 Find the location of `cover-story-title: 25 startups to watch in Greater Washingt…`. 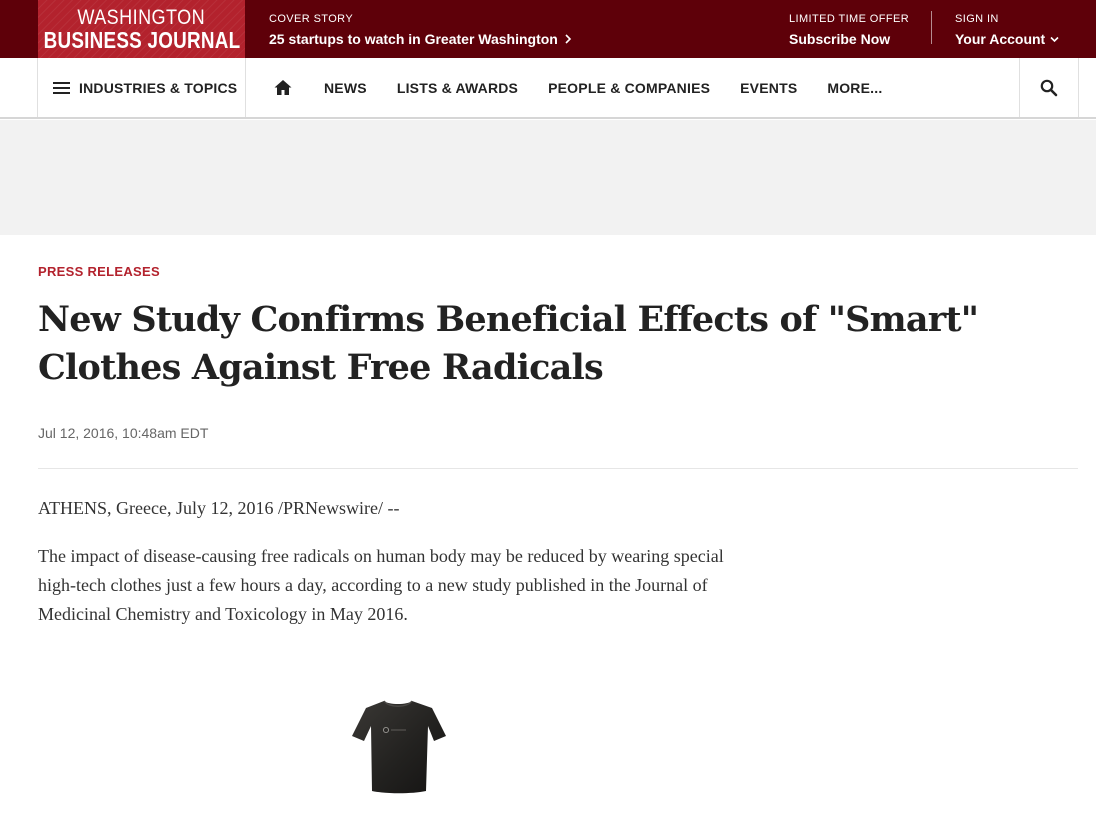

cover-story-title: 25 startups to watch in Greater Washingt… is located at coordinates (420, 39).